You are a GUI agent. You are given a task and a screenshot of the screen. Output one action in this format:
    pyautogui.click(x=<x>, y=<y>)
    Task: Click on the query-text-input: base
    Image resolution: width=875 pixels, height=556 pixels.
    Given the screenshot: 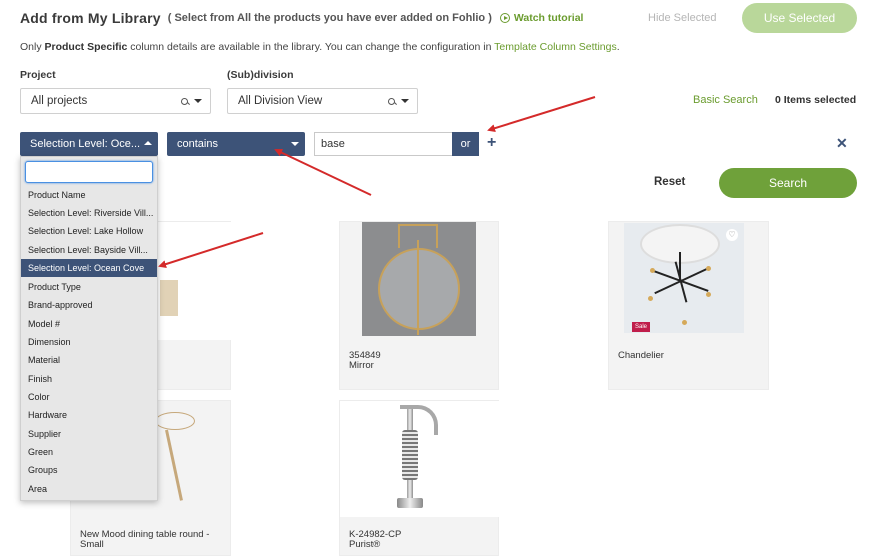 What is the action you would take?
    pyautogui.click(x=383, y=144)
    